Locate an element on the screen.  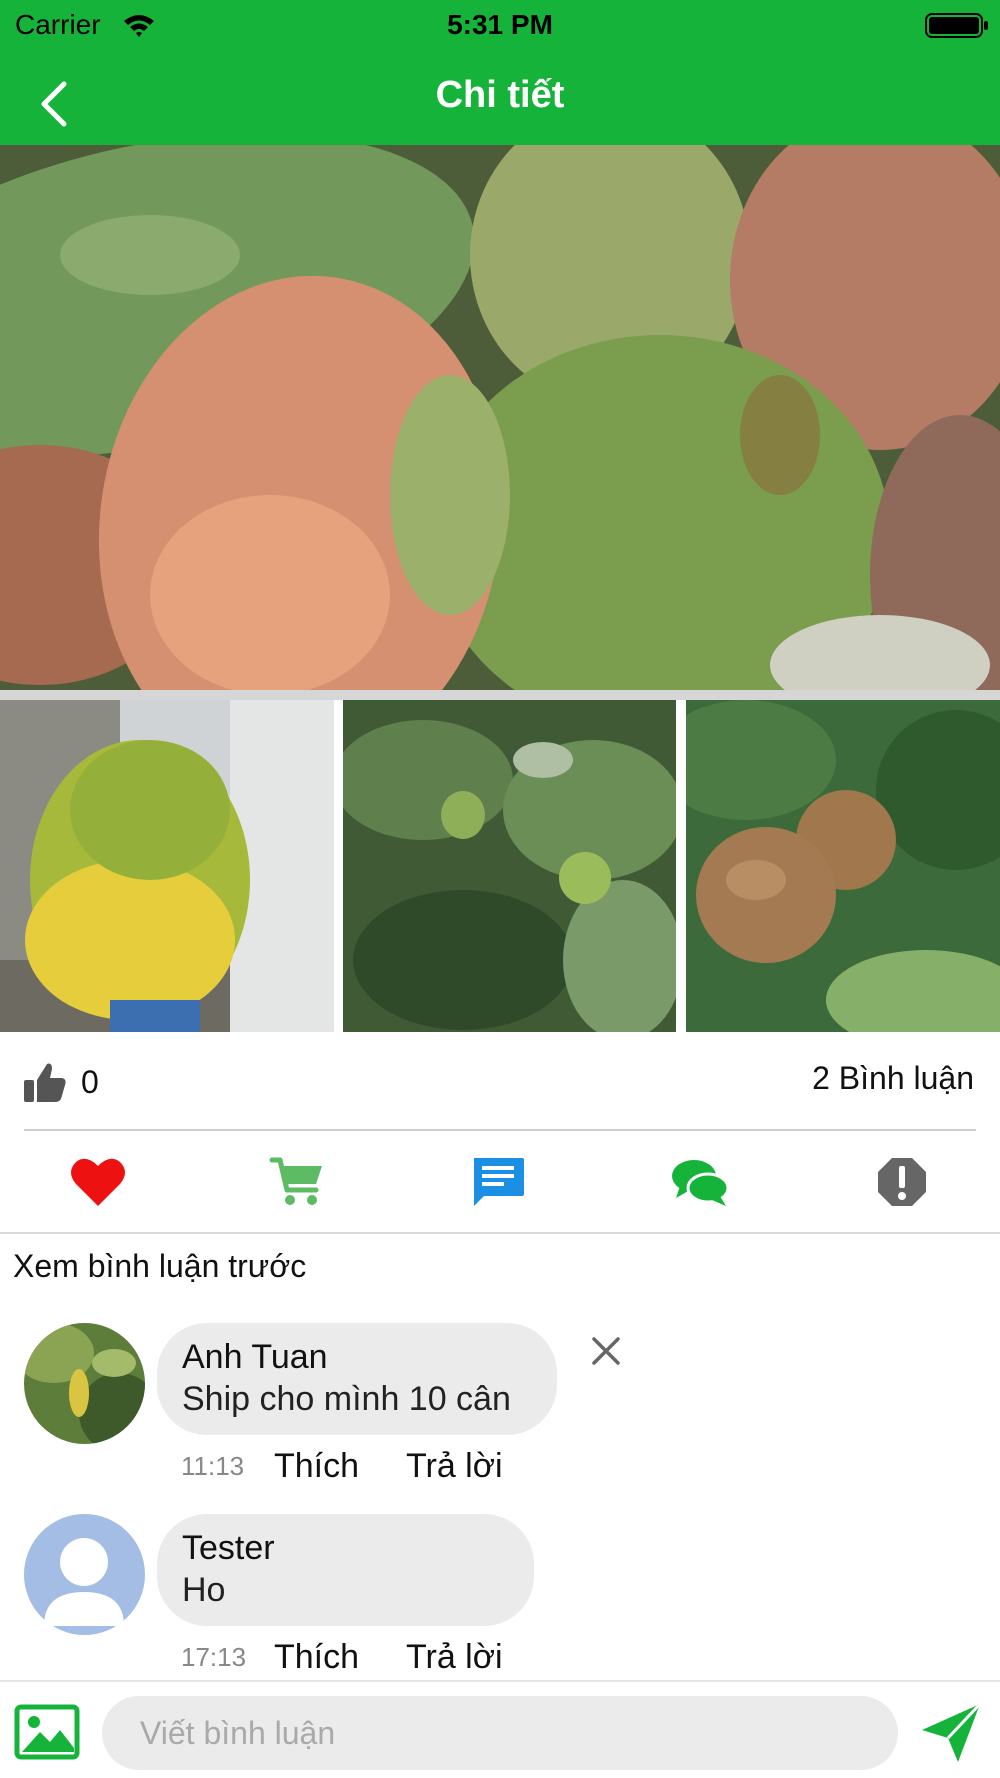
banana-photo-image is located at coordinates (167, 866).